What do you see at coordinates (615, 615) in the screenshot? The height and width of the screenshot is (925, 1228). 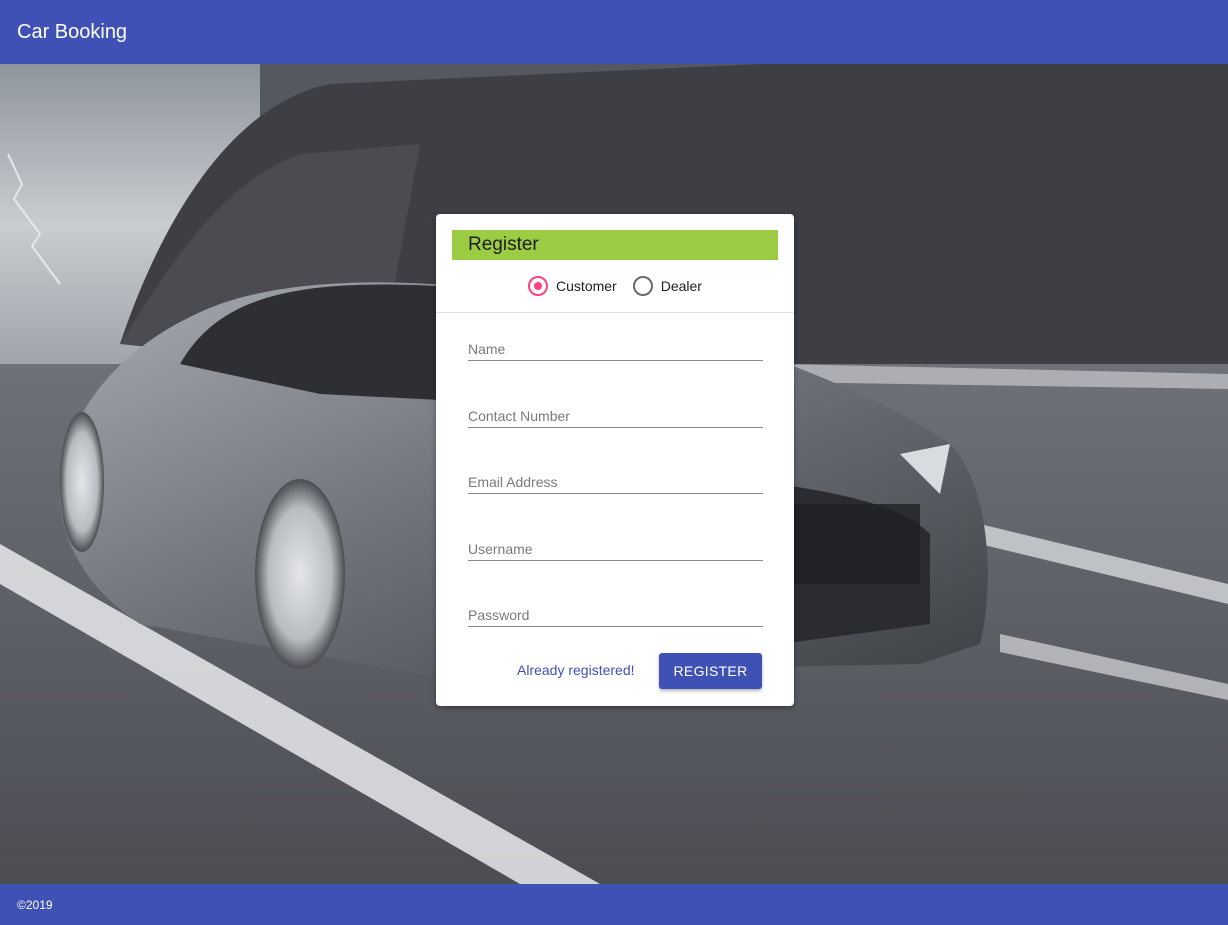 I see `password-input` at bounding box center [615, 615].